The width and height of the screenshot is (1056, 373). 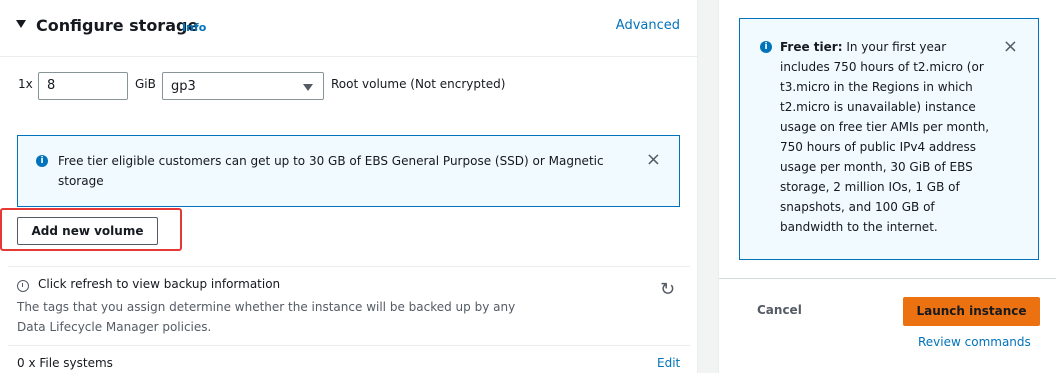 I want to click on volume-type-value: gp3, so click(x=183, y=86).